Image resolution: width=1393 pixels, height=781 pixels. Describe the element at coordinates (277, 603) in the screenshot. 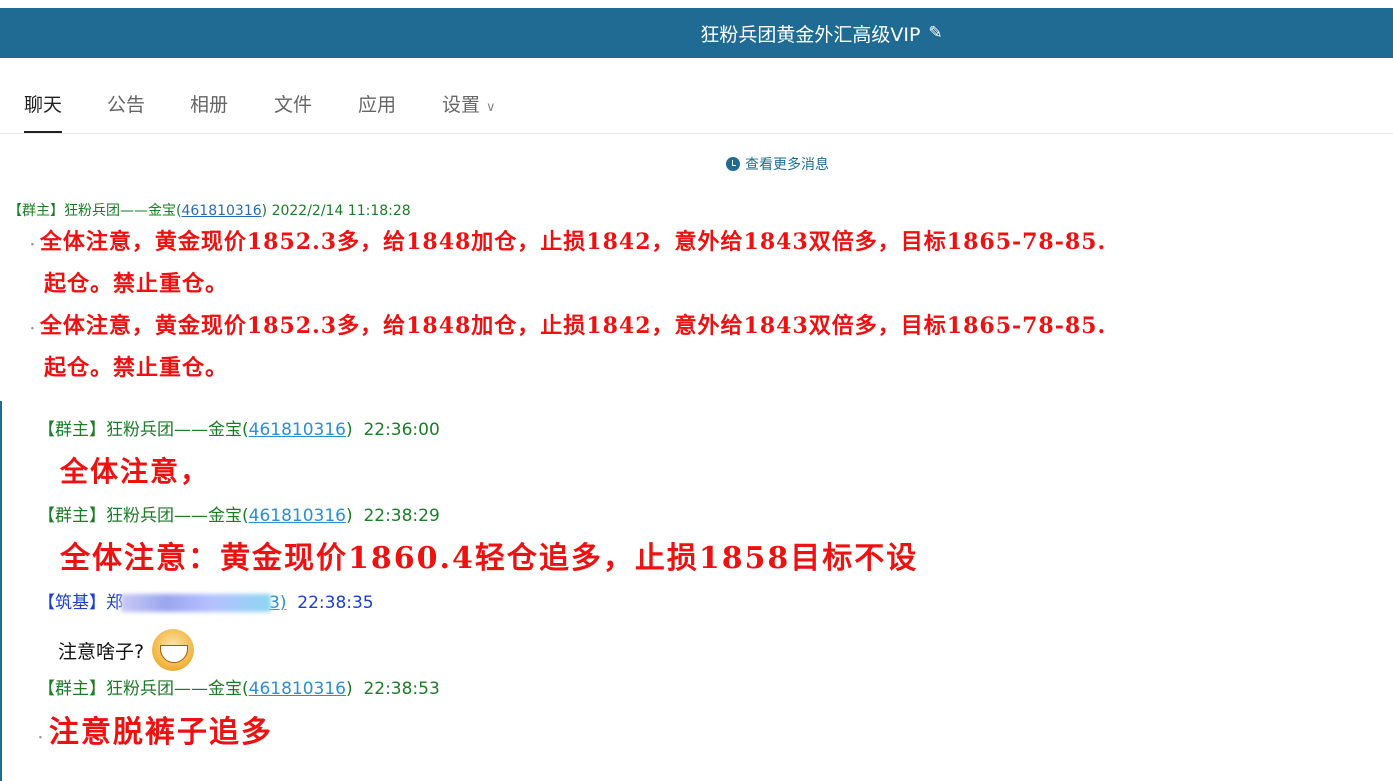

I see `sender-qq-link: 3)` at that location.